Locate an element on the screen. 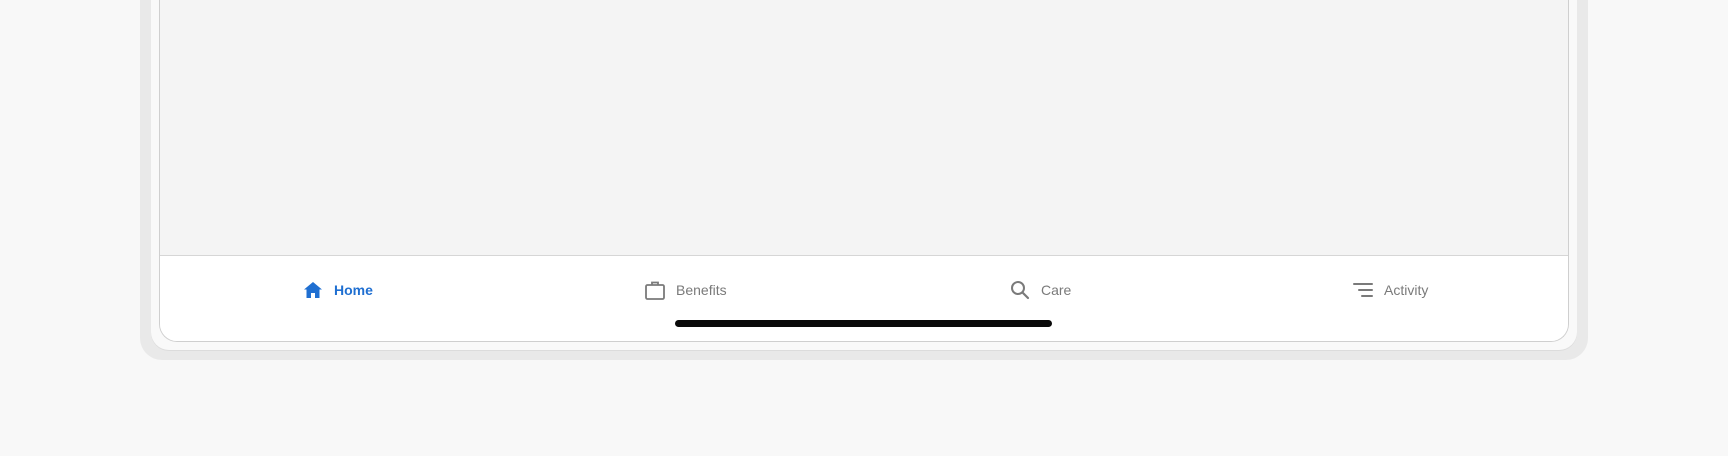 The image size is (1728, 456). tab-activity: Activity is located at coordinates (1390, 290).